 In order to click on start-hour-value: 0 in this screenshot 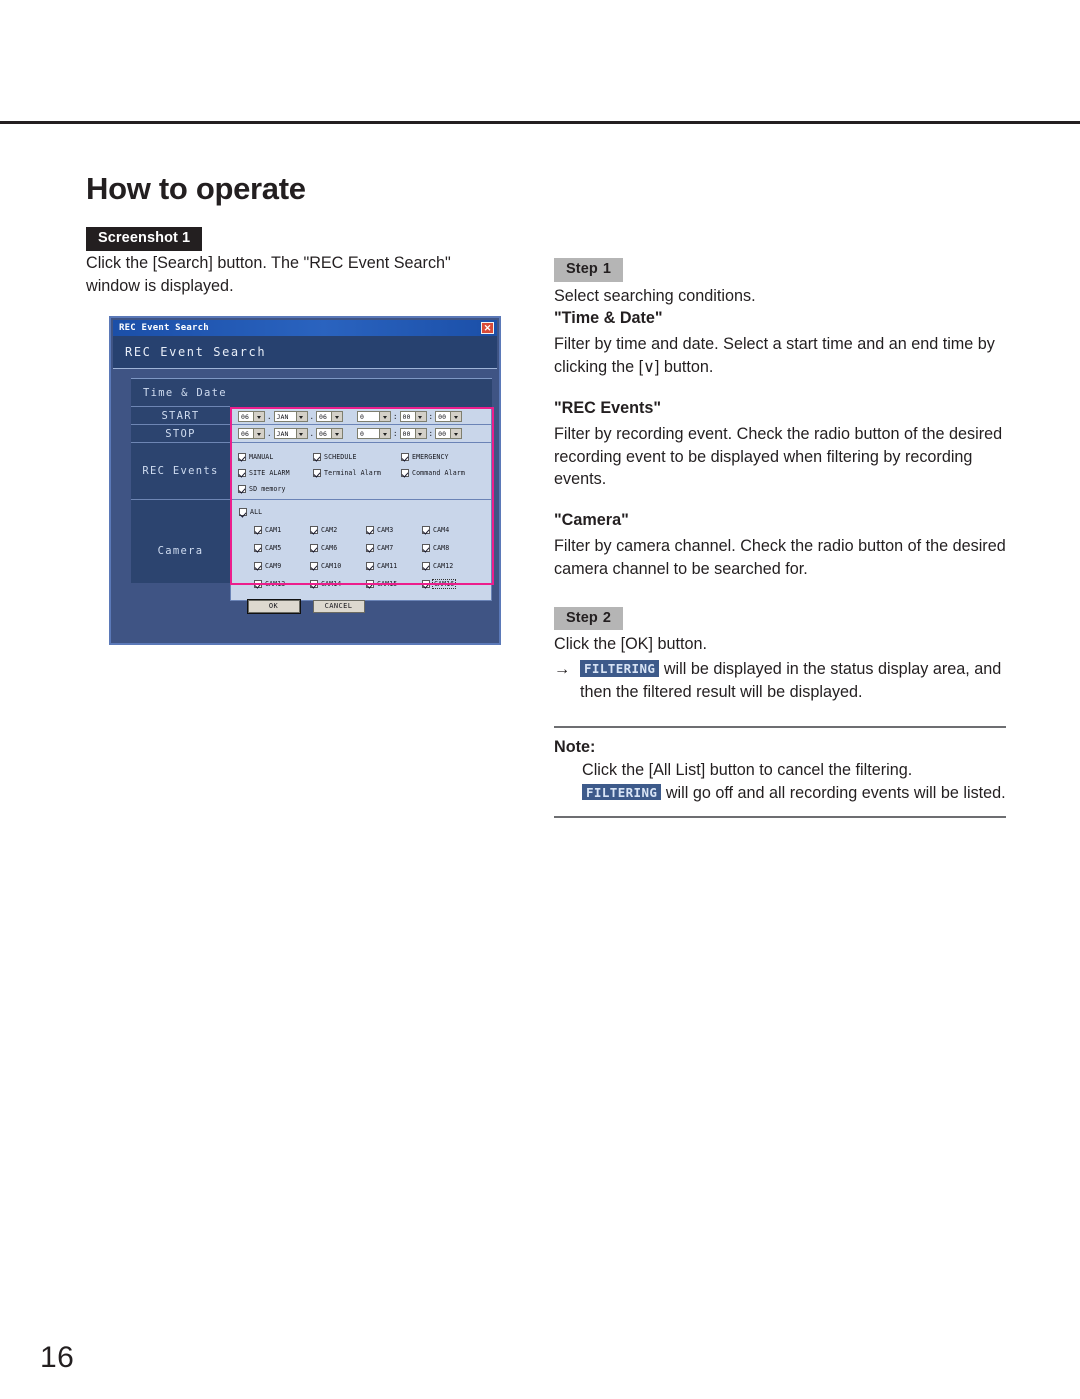, I will do `click(362, 416)`.